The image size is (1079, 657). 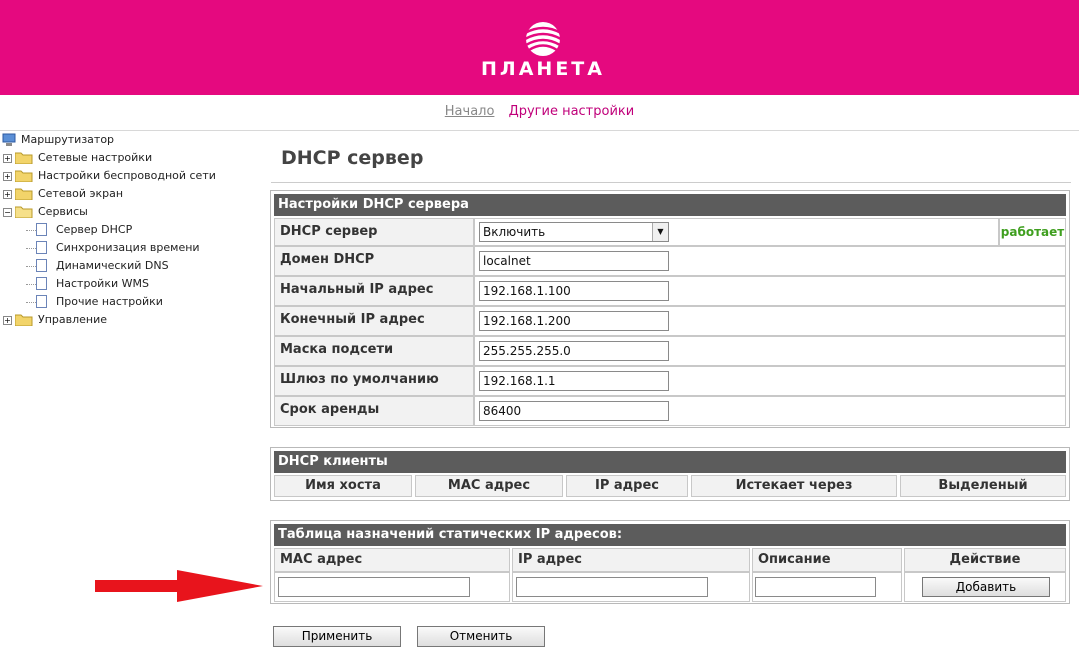 What do you see at coordinates (770, 321) in the screenshot?
I see `value-cell: 192.168.1.200` at bounding box center [770, 321].